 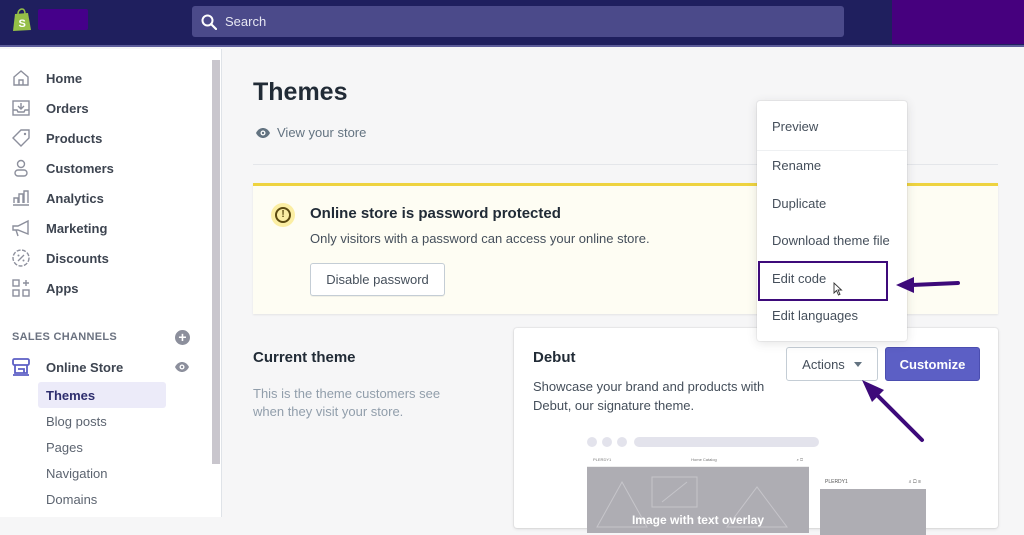 I want to click on sidebar-item-home: Home, so click(x=105, y=78).